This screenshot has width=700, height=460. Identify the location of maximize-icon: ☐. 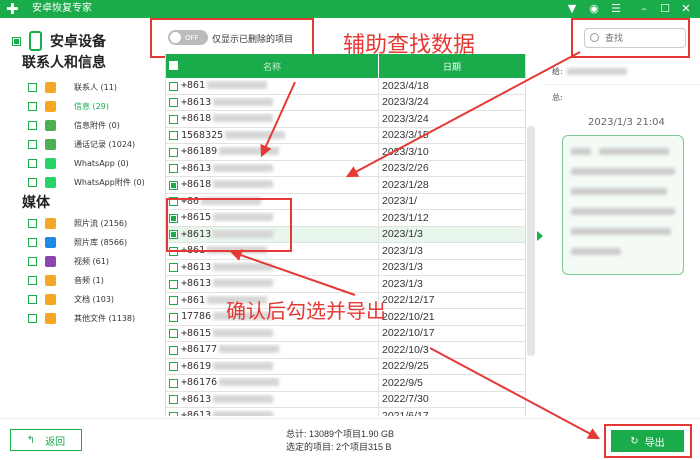
(665, 9).